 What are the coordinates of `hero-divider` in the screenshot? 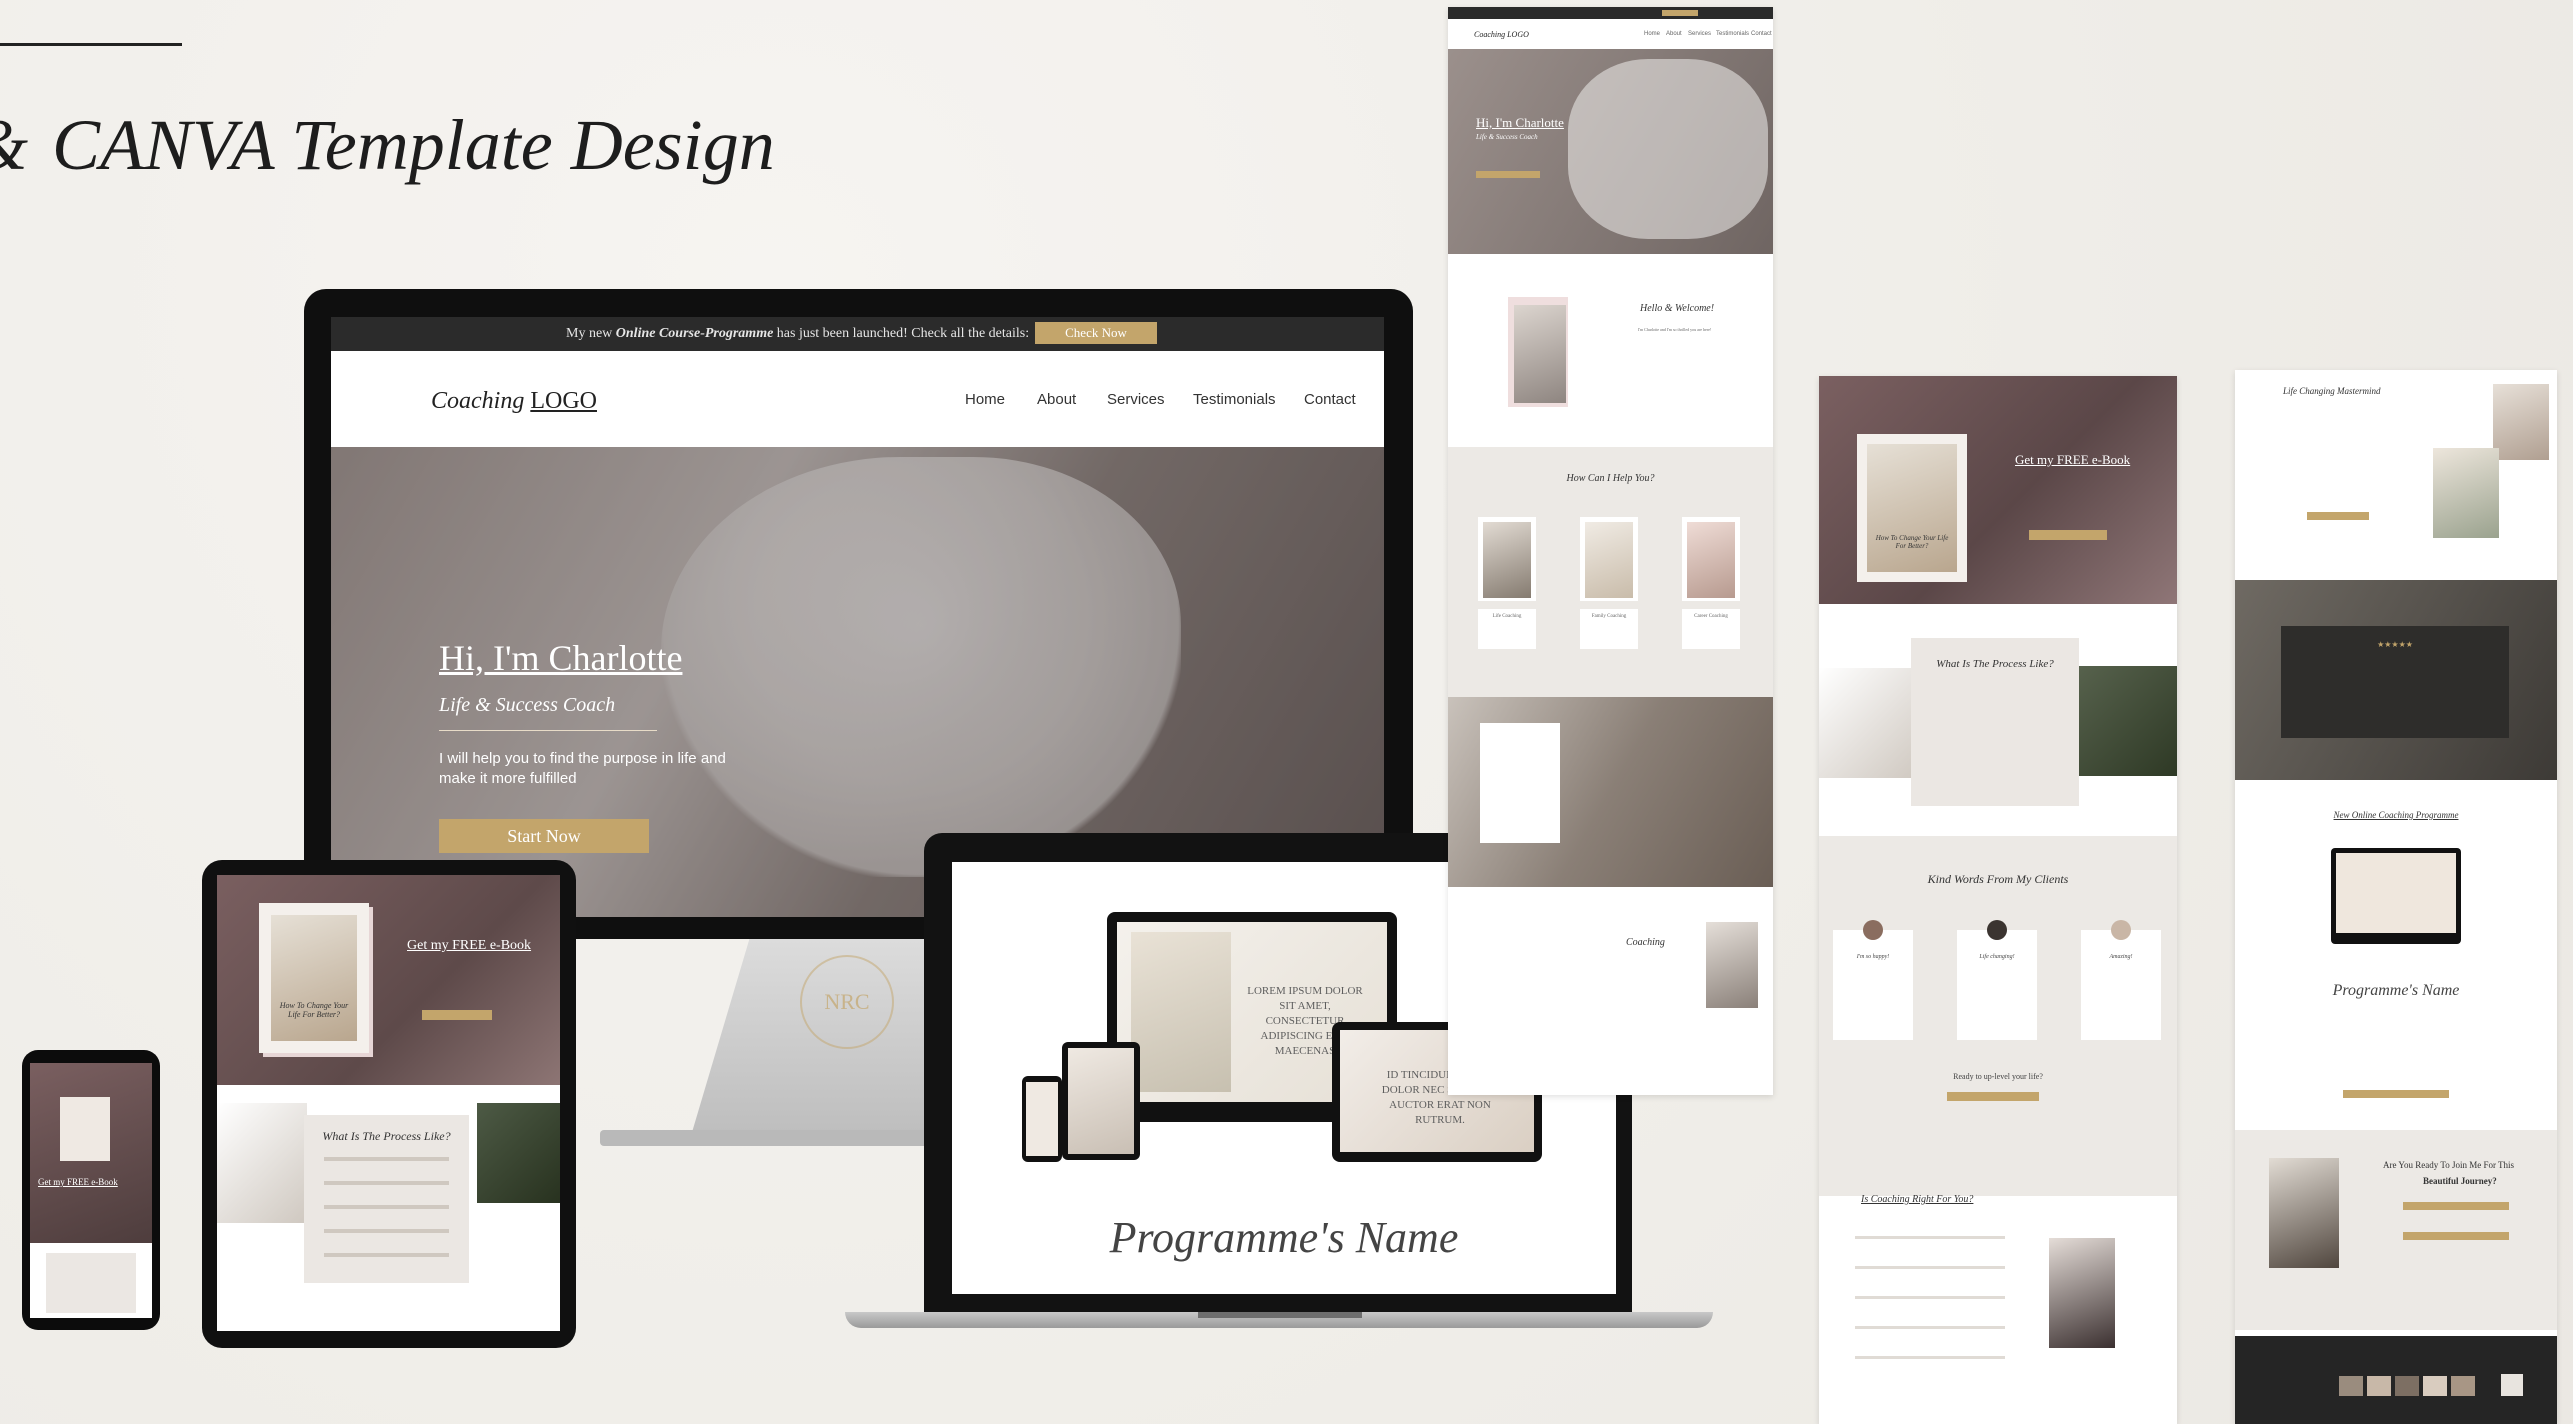 It's located at (548, 730).